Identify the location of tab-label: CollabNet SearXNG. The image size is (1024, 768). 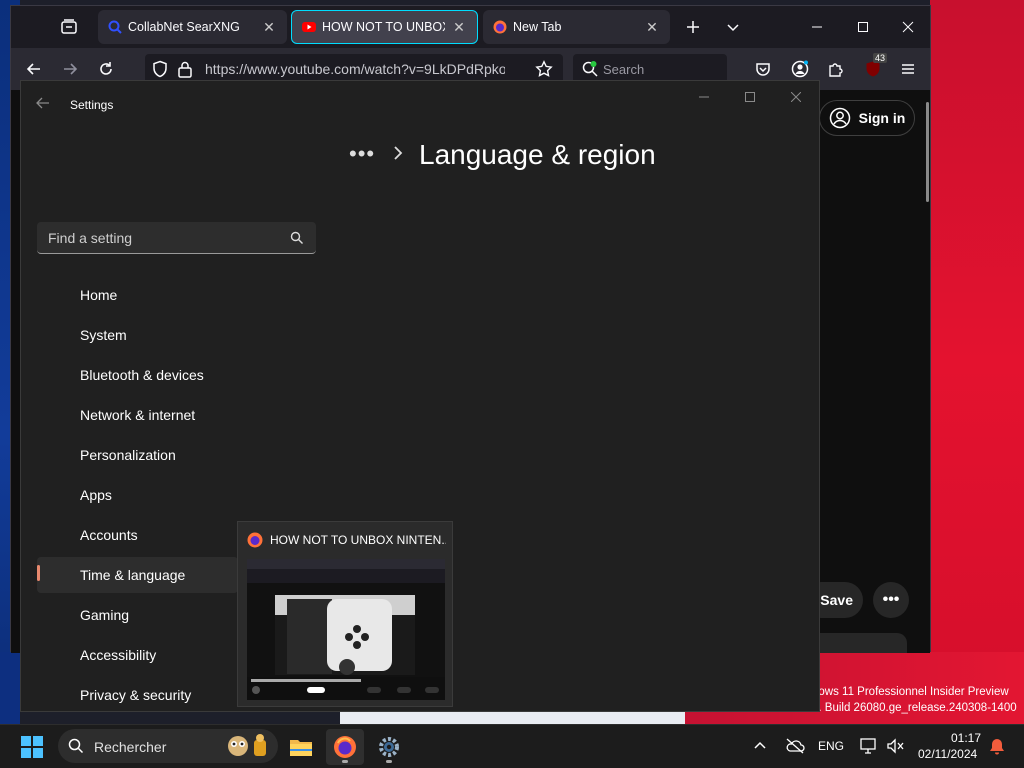
(184, 27).